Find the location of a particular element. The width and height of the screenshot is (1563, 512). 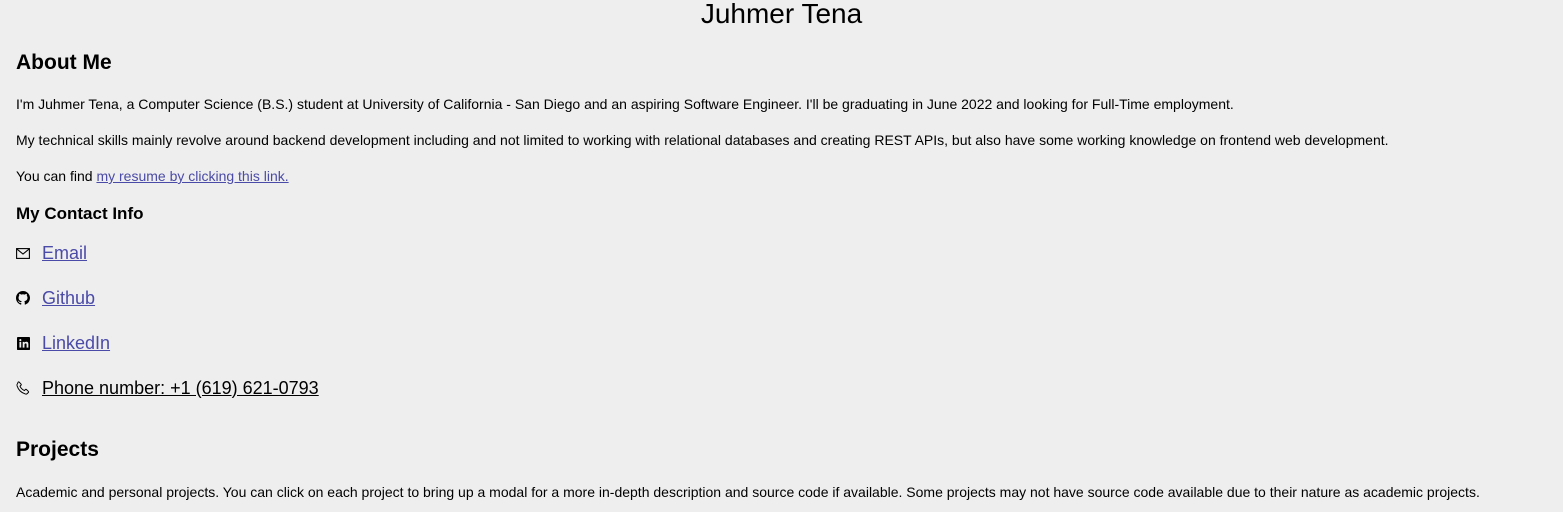

contact-linkedin: LinkedIn is located at coordinates (63, 343).